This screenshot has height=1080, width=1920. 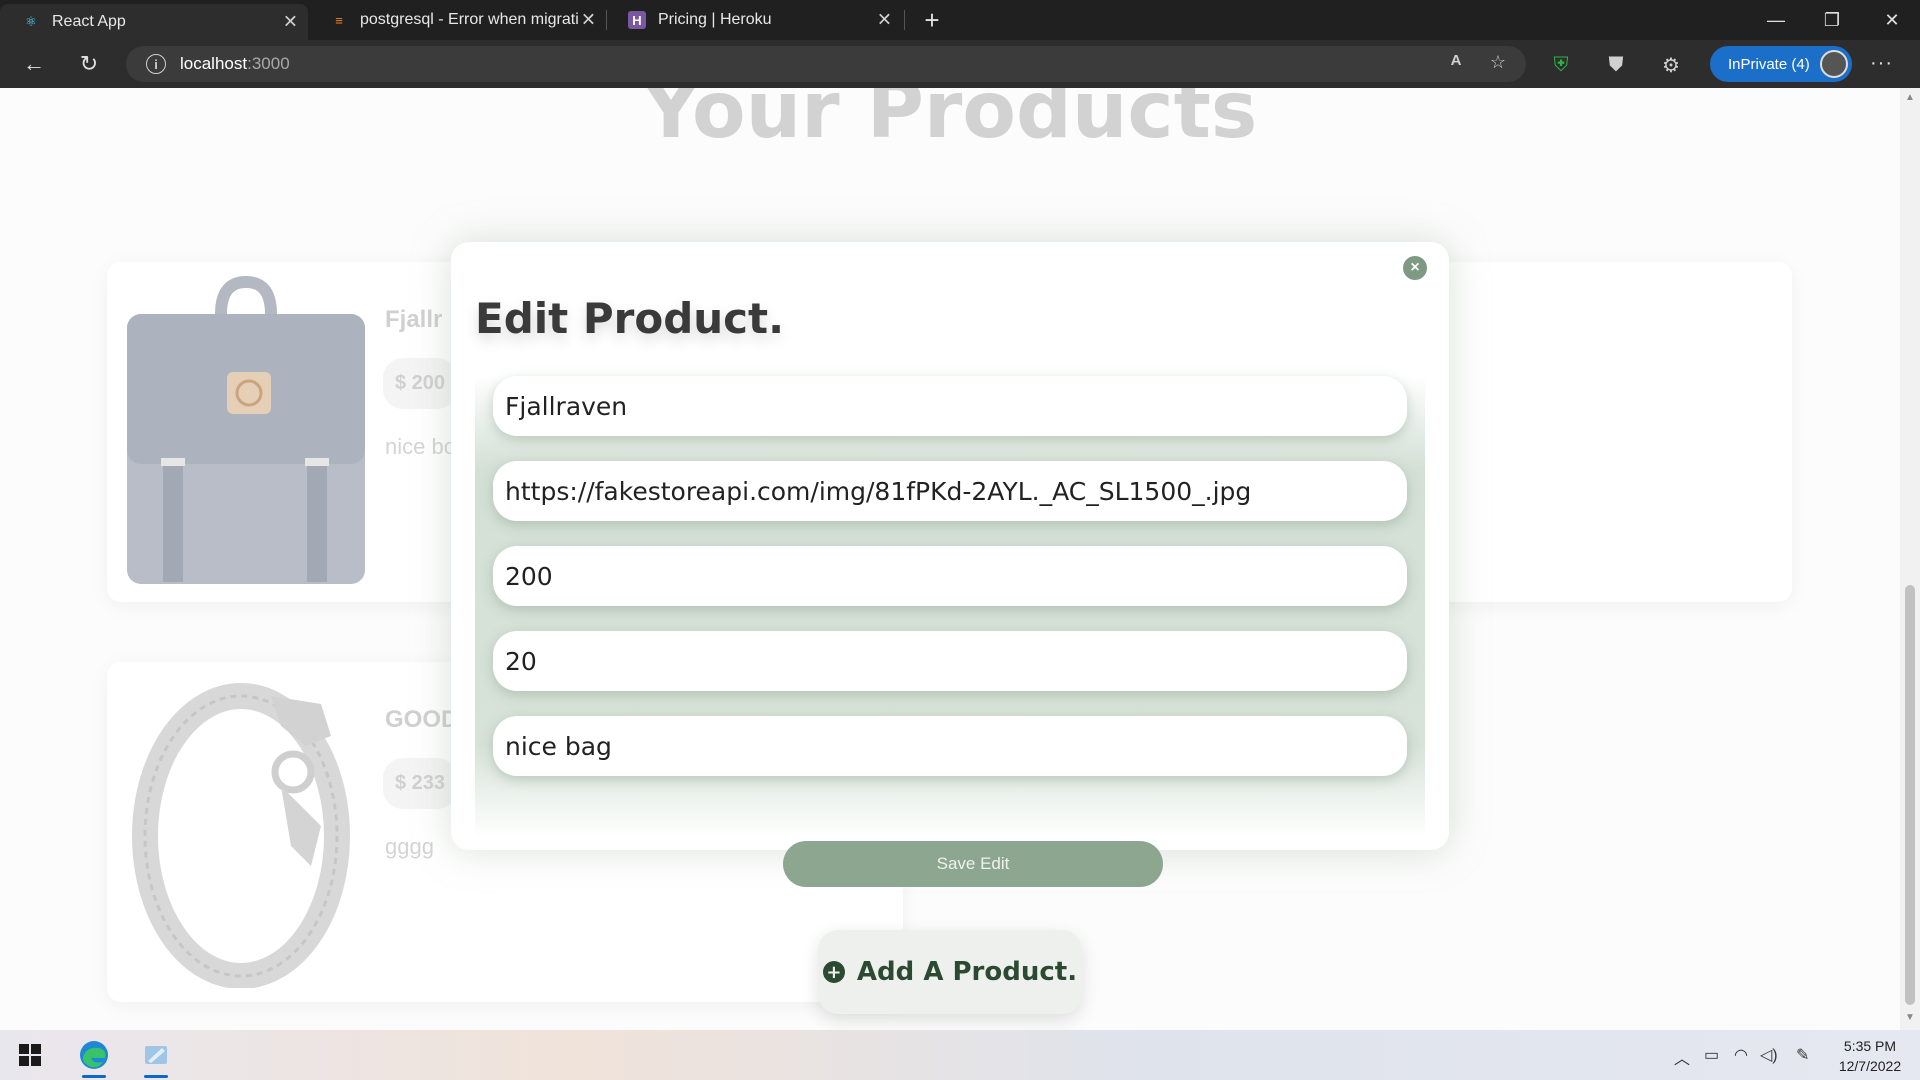 What do you see at coordinates (31, 21) in the screenshot?
I see `react-icon: ⚛` at bounding box center [31, 21].